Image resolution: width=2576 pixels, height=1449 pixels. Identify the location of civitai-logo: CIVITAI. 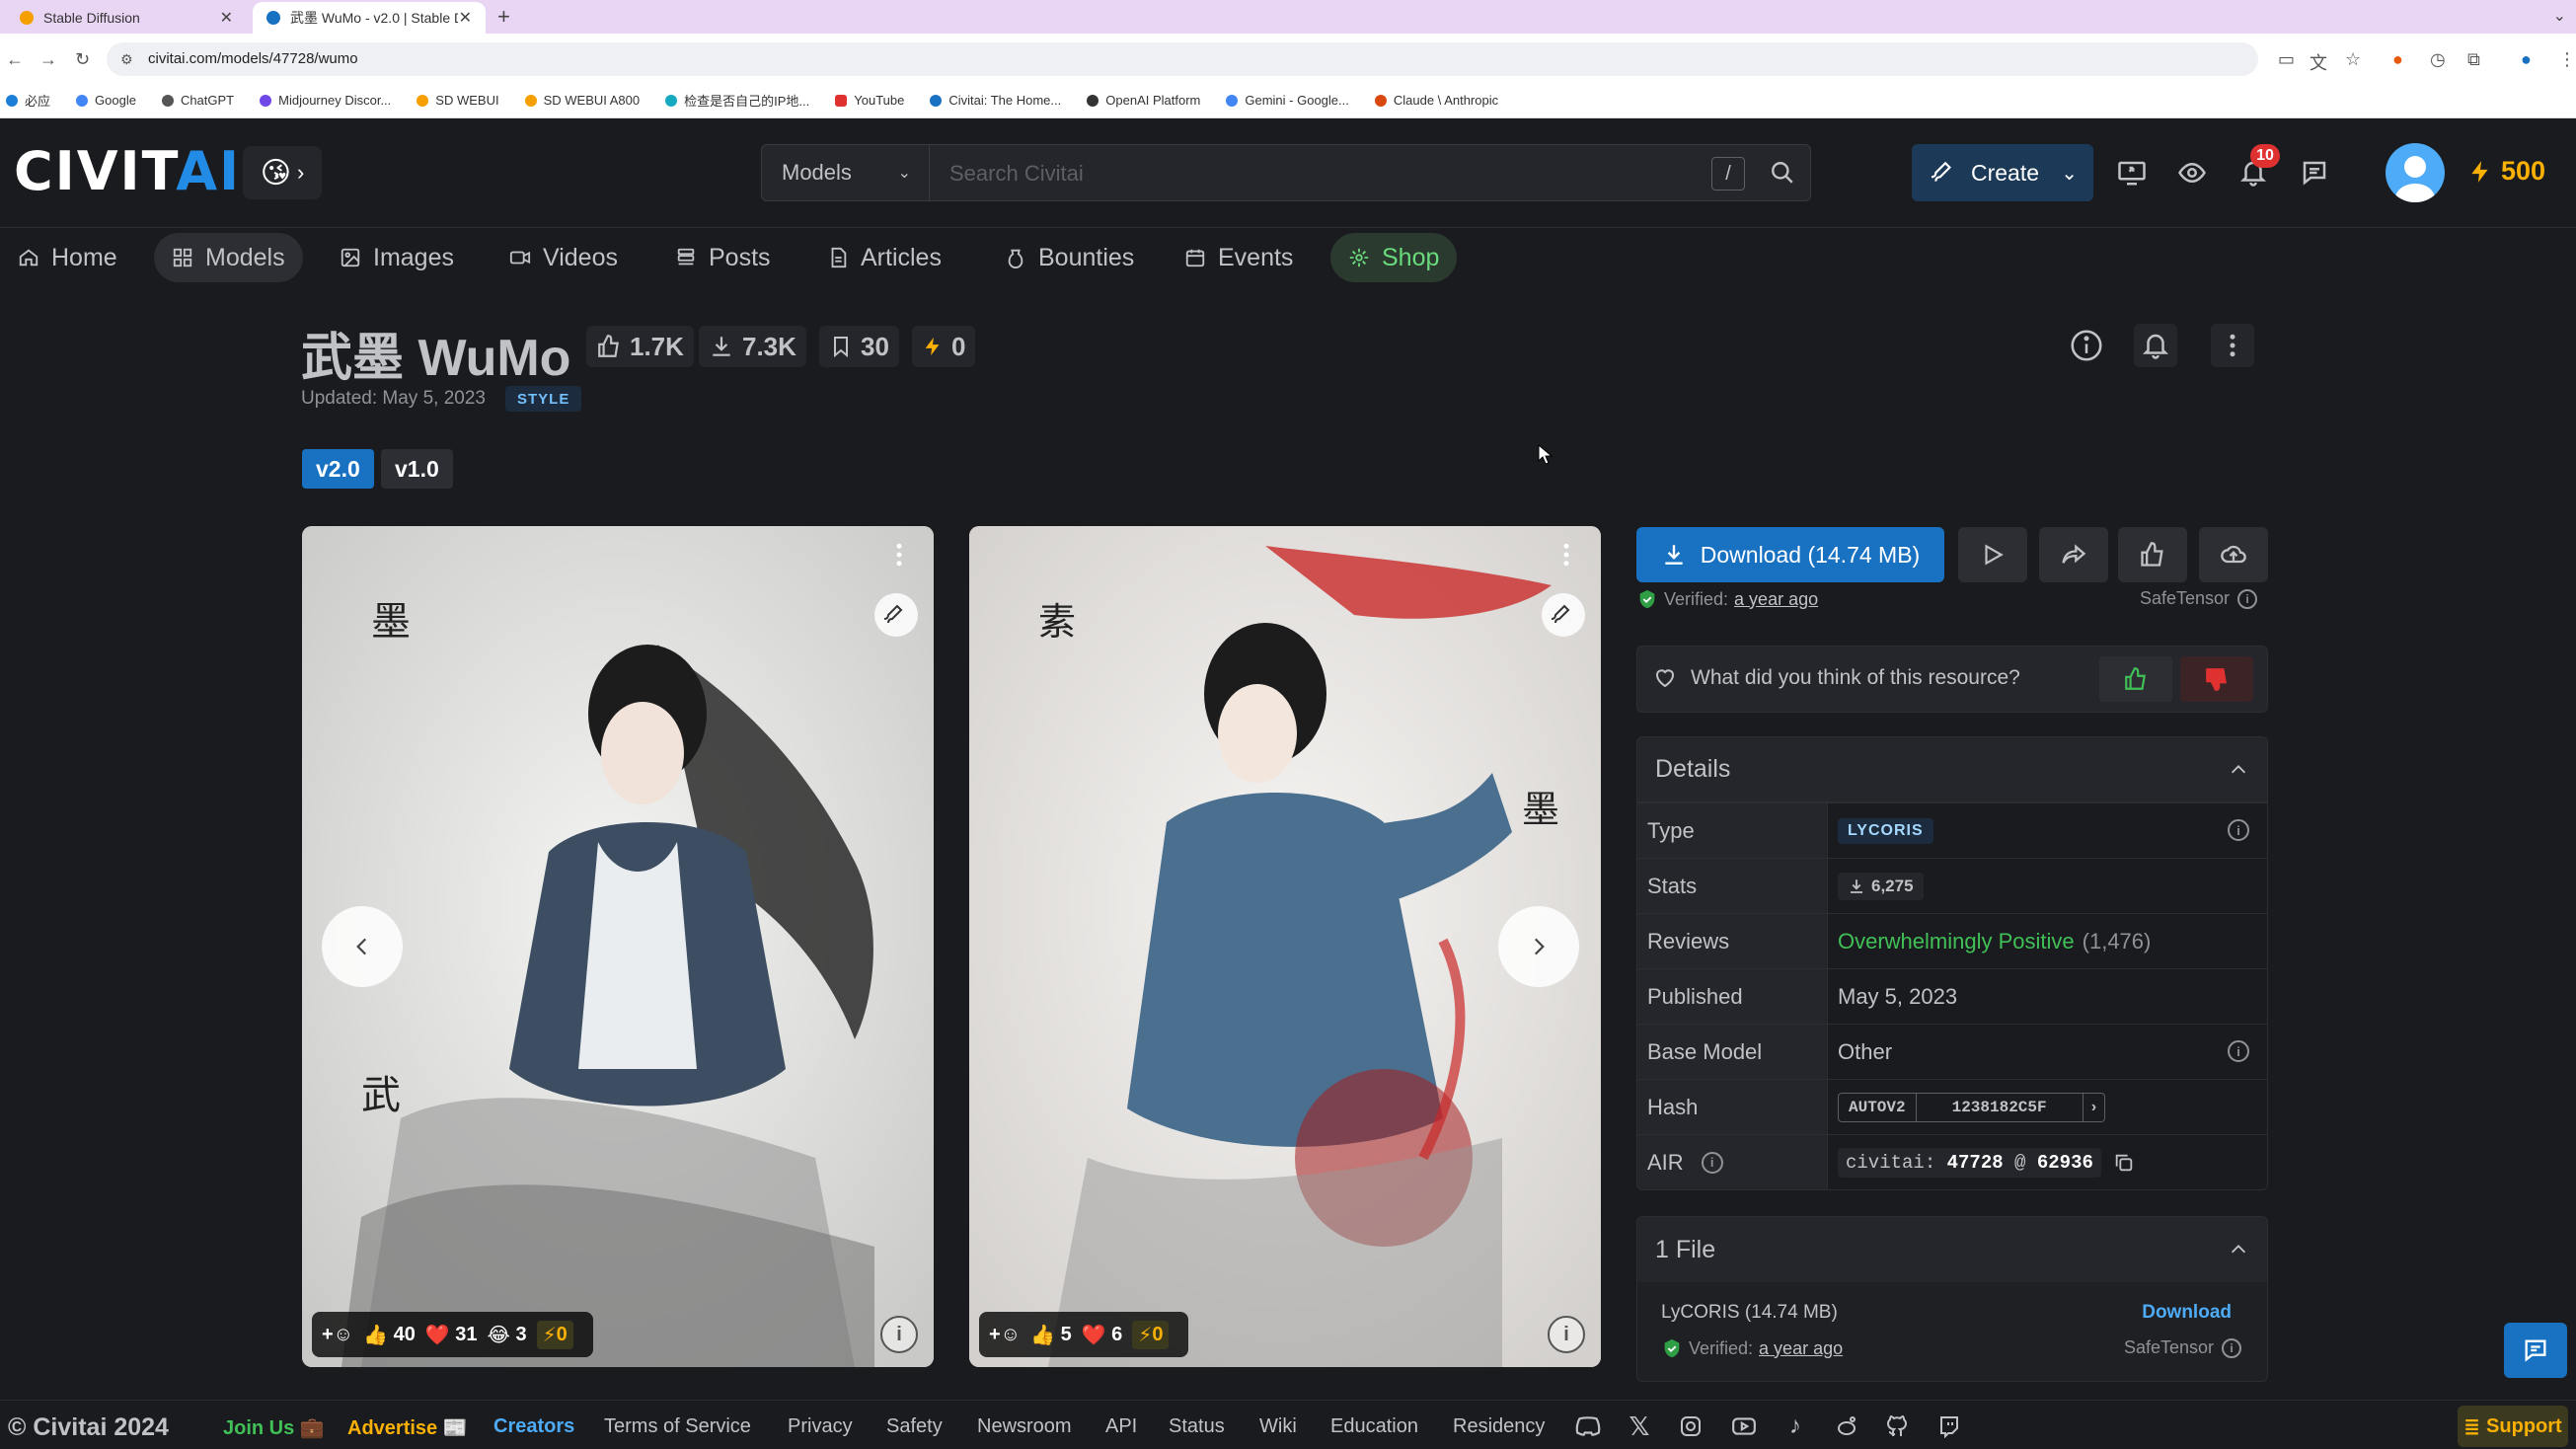
(127, 171).